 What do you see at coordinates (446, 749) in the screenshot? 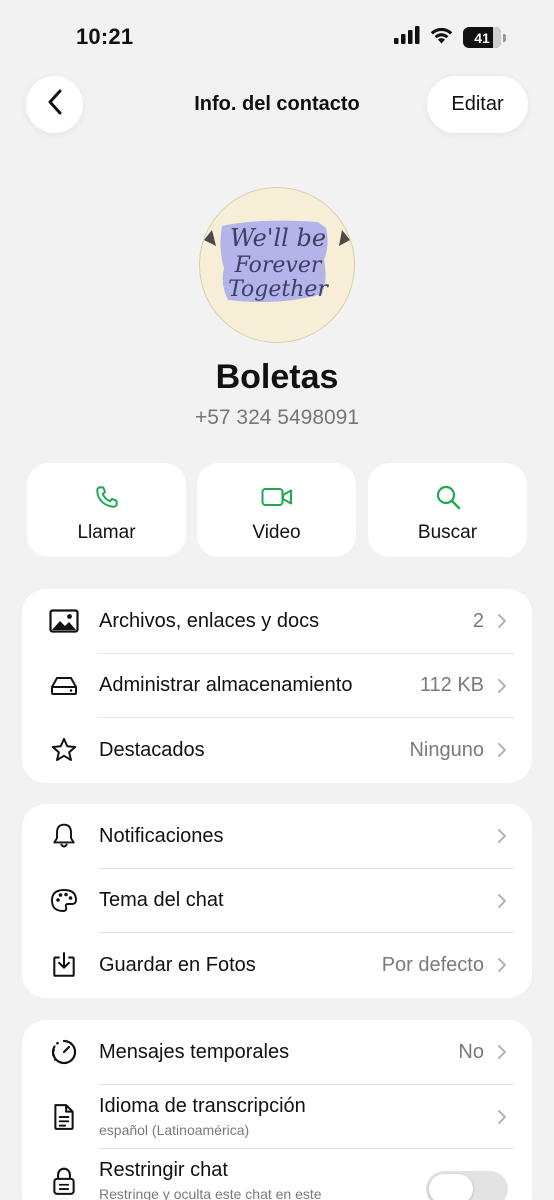
I see `starred-value: Ninguno` at bounding box center [446, 749].